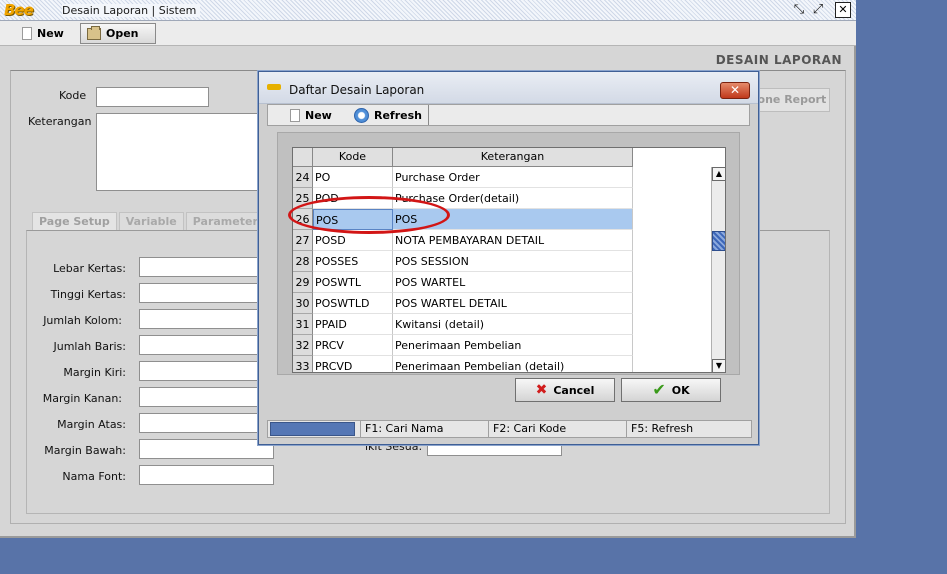 This screenshot has height=574, width=947. What do you see at coordinates (303, 261) in the screenshot?
I see `row-number: 28` at bounding box center [303, 261].